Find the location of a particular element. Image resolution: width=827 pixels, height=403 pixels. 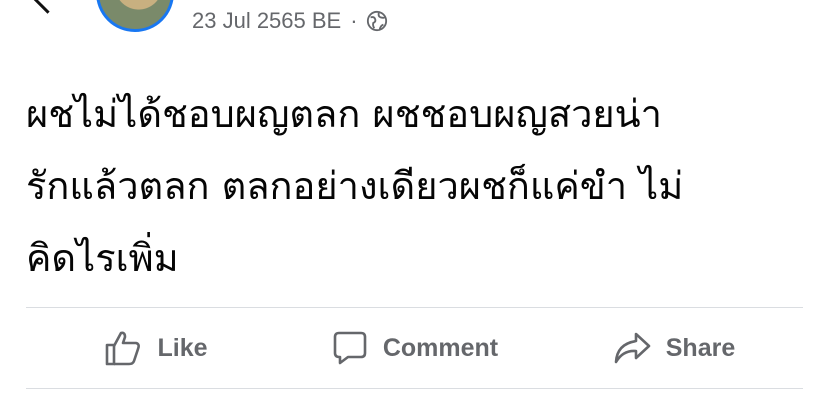

share-button: Share is located at coordinates (673, 348).